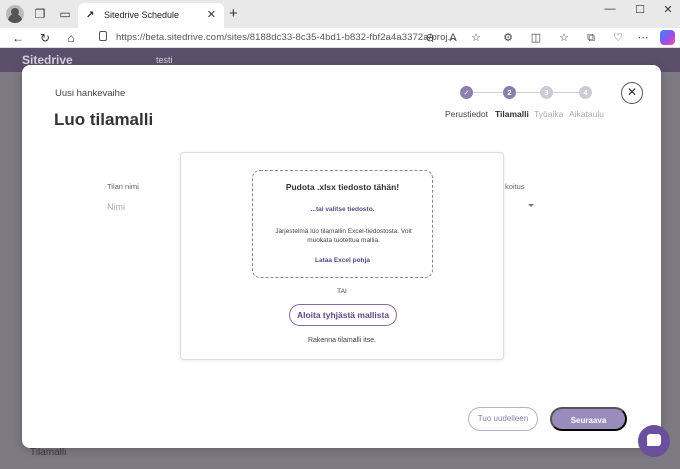 The width and height of the screenshot is (680, 469). What do you see at coordinates (586, 114) in the screenshot?
I see `step-4-label: Aikataulu` at bounding box center [586, 114].